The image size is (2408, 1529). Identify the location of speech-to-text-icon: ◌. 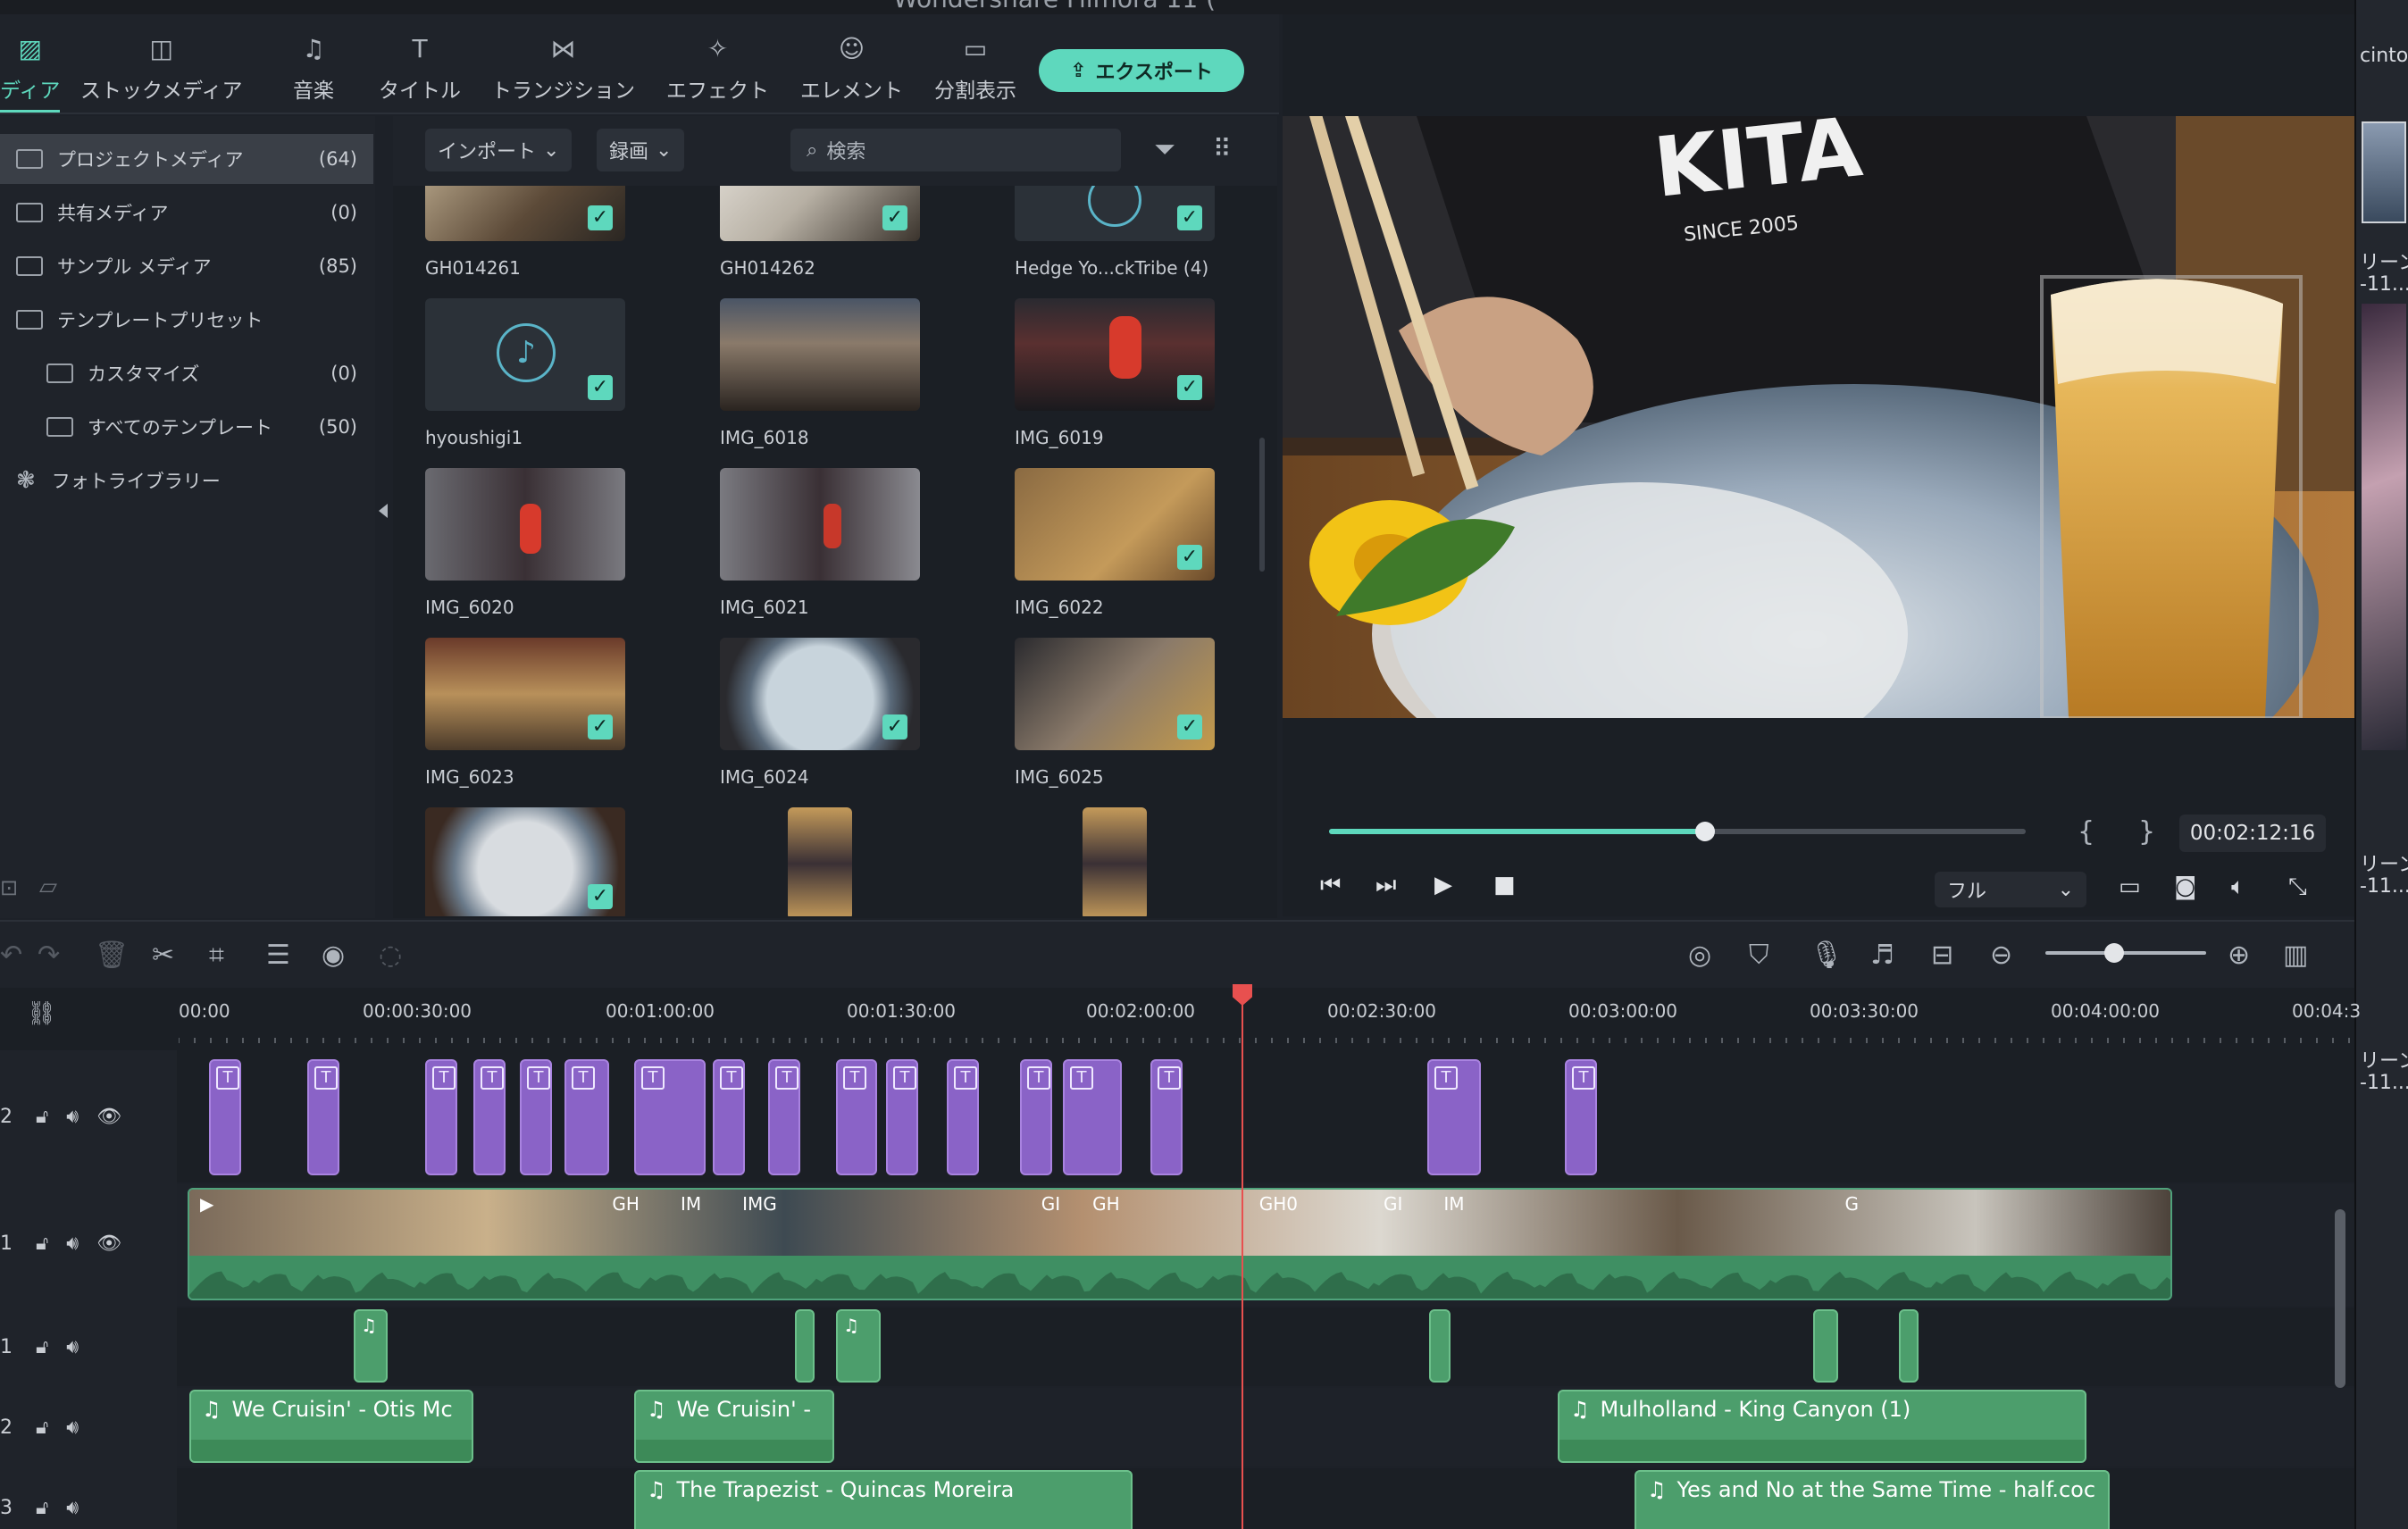
(390, 955).